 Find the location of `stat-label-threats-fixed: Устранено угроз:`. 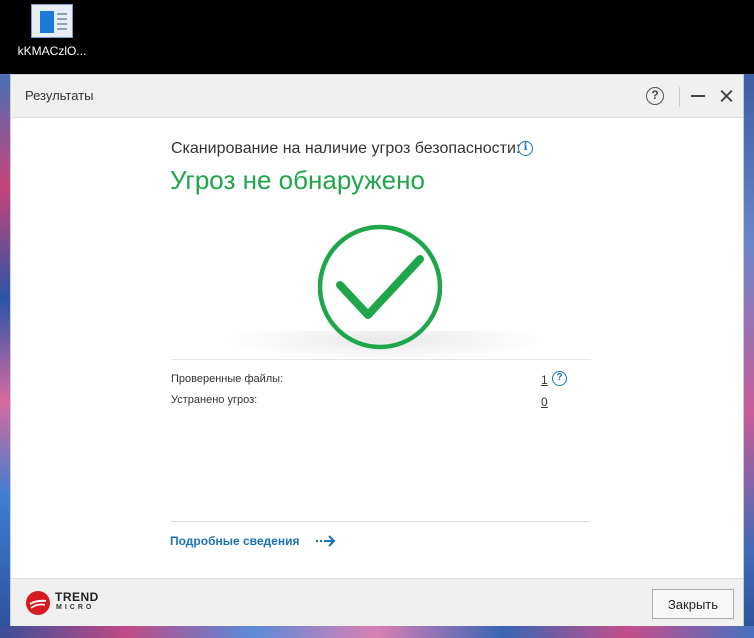

stat-label-threats-fixed: Устранено угроз: is located at coordinates (214, 400).